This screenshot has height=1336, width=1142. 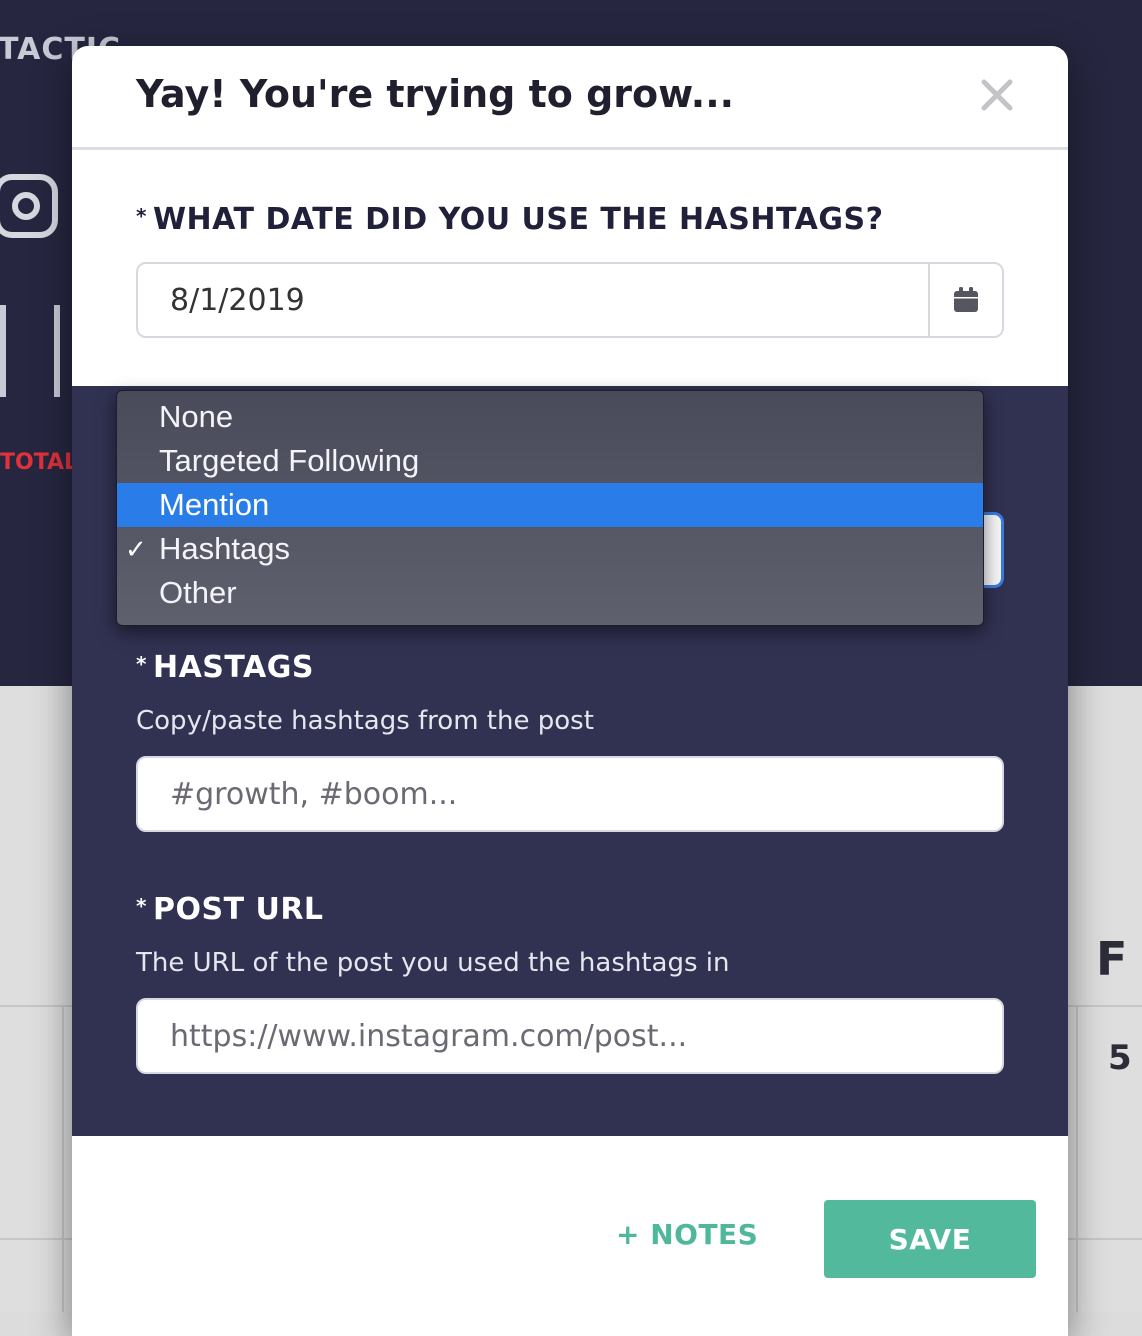 I want to click on hashtags-help-text: Copy/paste hashtags from the post, so click(x=365, y=721).